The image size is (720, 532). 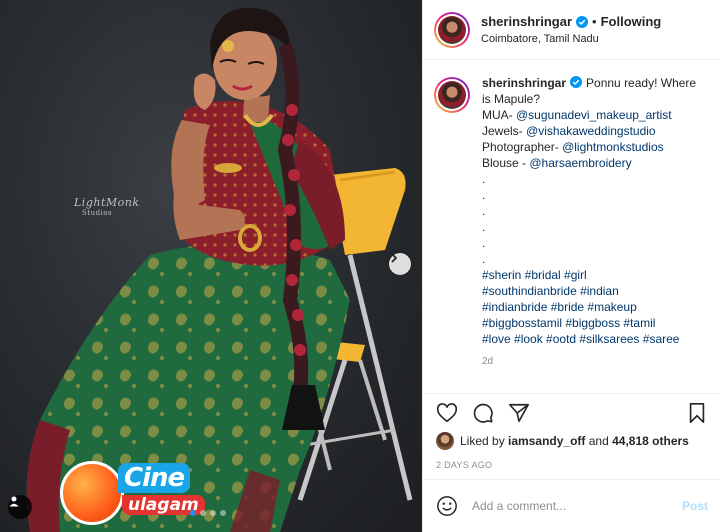 I want to click on caption-line: MUA- @sugunadevi_makeup_artist, so click(x=596, y=115).